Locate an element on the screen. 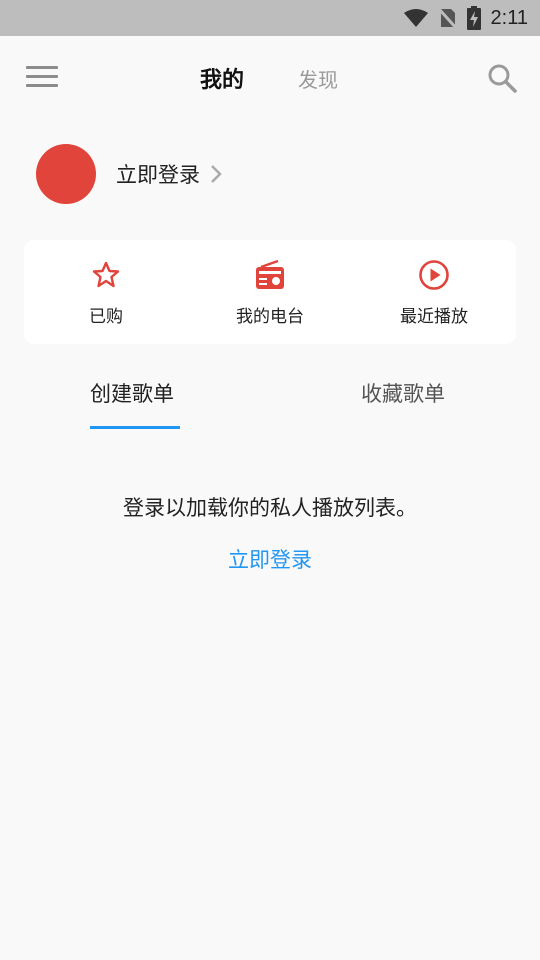 The width and height of the screenshot is (540, 960). playlist-tabs: 创建歌单 收藏歌单 is located at coordinates (270, 395).